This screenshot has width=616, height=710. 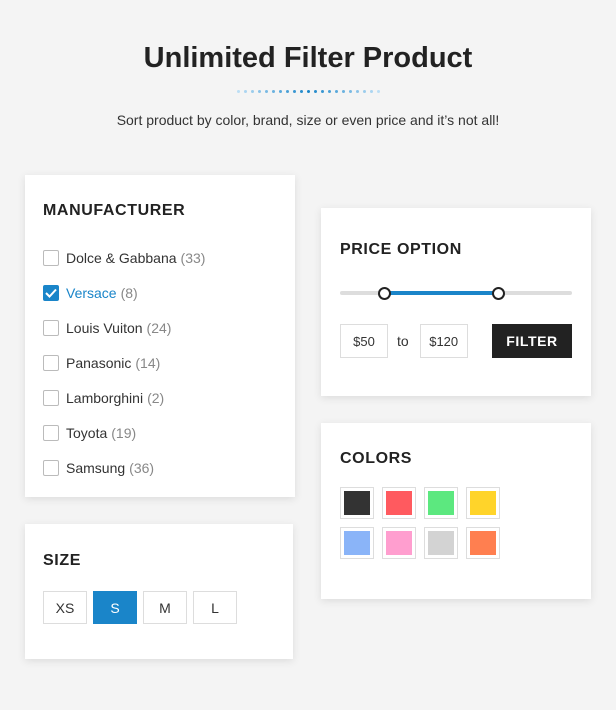 I want to click on manufacturer-item: Panasonic (14), so click(x=160, y=362).